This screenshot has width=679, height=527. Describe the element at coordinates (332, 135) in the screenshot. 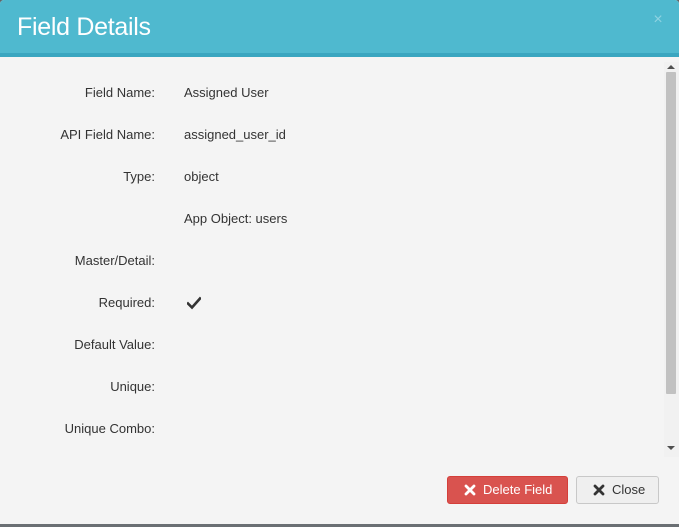

I see `field-row-api-field-name: API Field Name: assigned_user_id` at that location.